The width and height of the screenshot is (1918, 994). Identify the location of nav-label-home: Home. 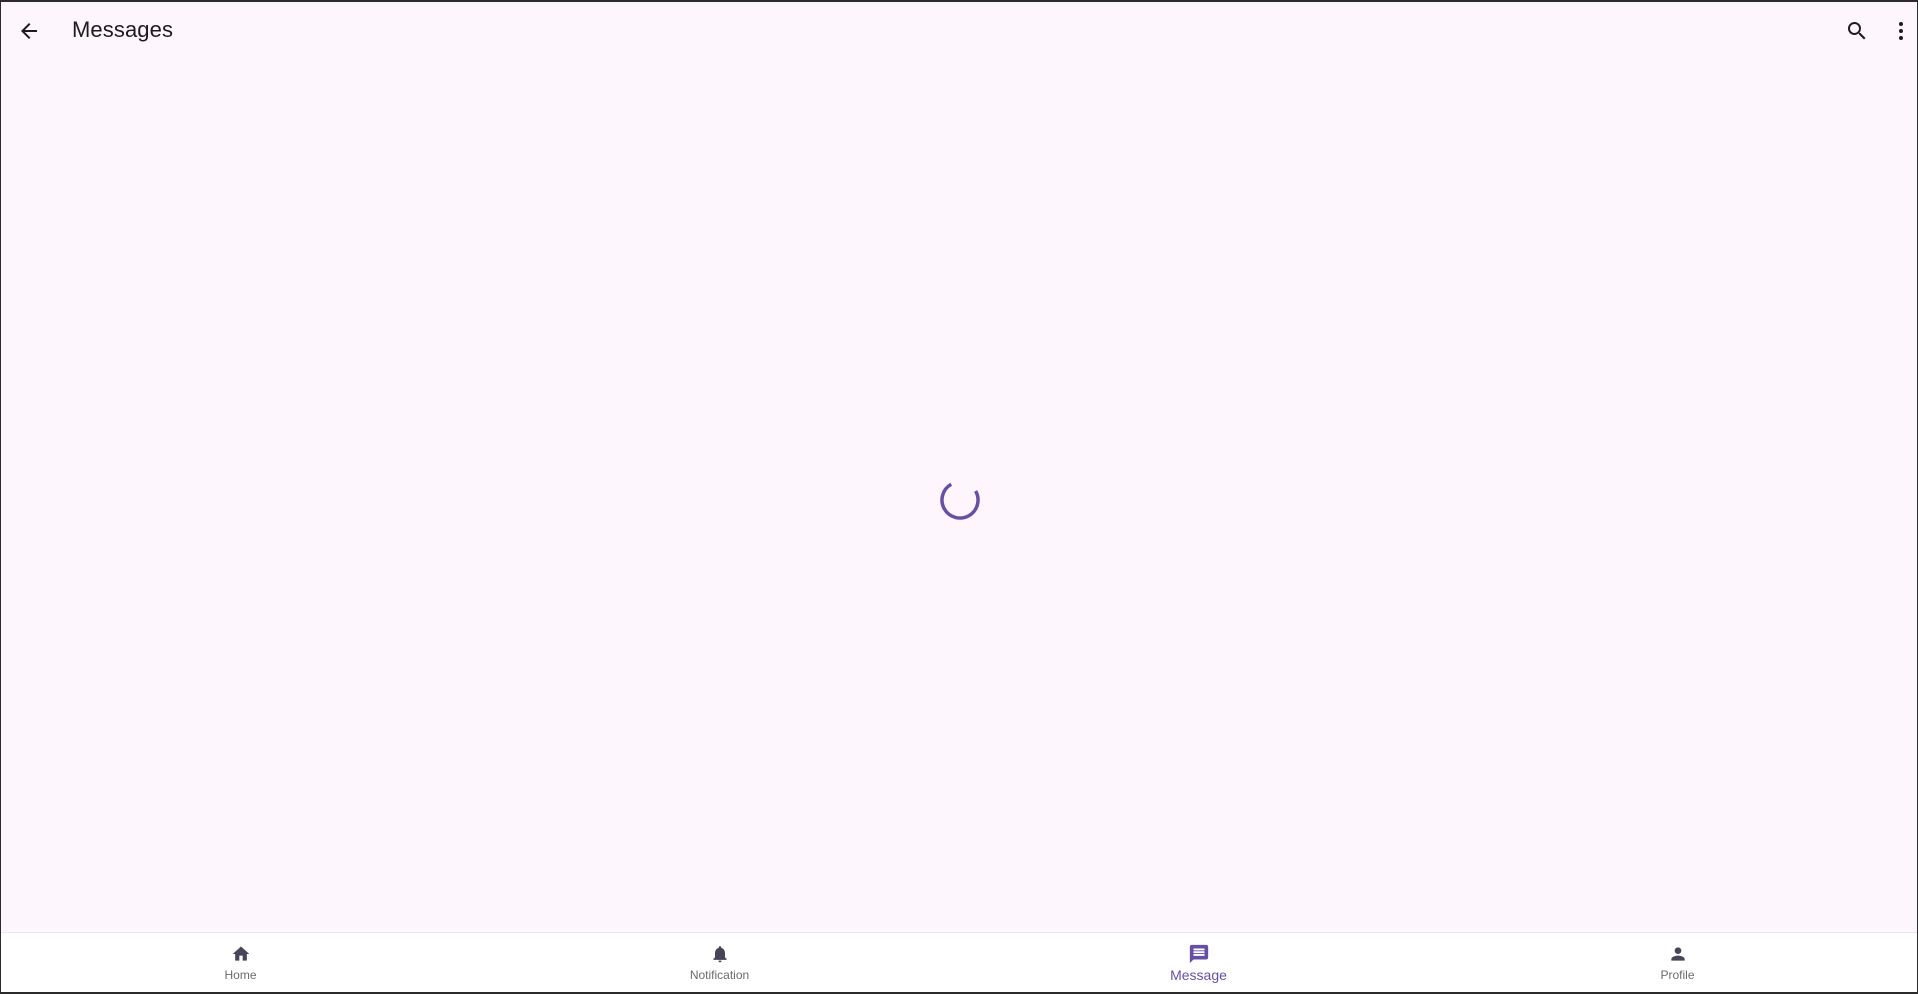
(240, 975).